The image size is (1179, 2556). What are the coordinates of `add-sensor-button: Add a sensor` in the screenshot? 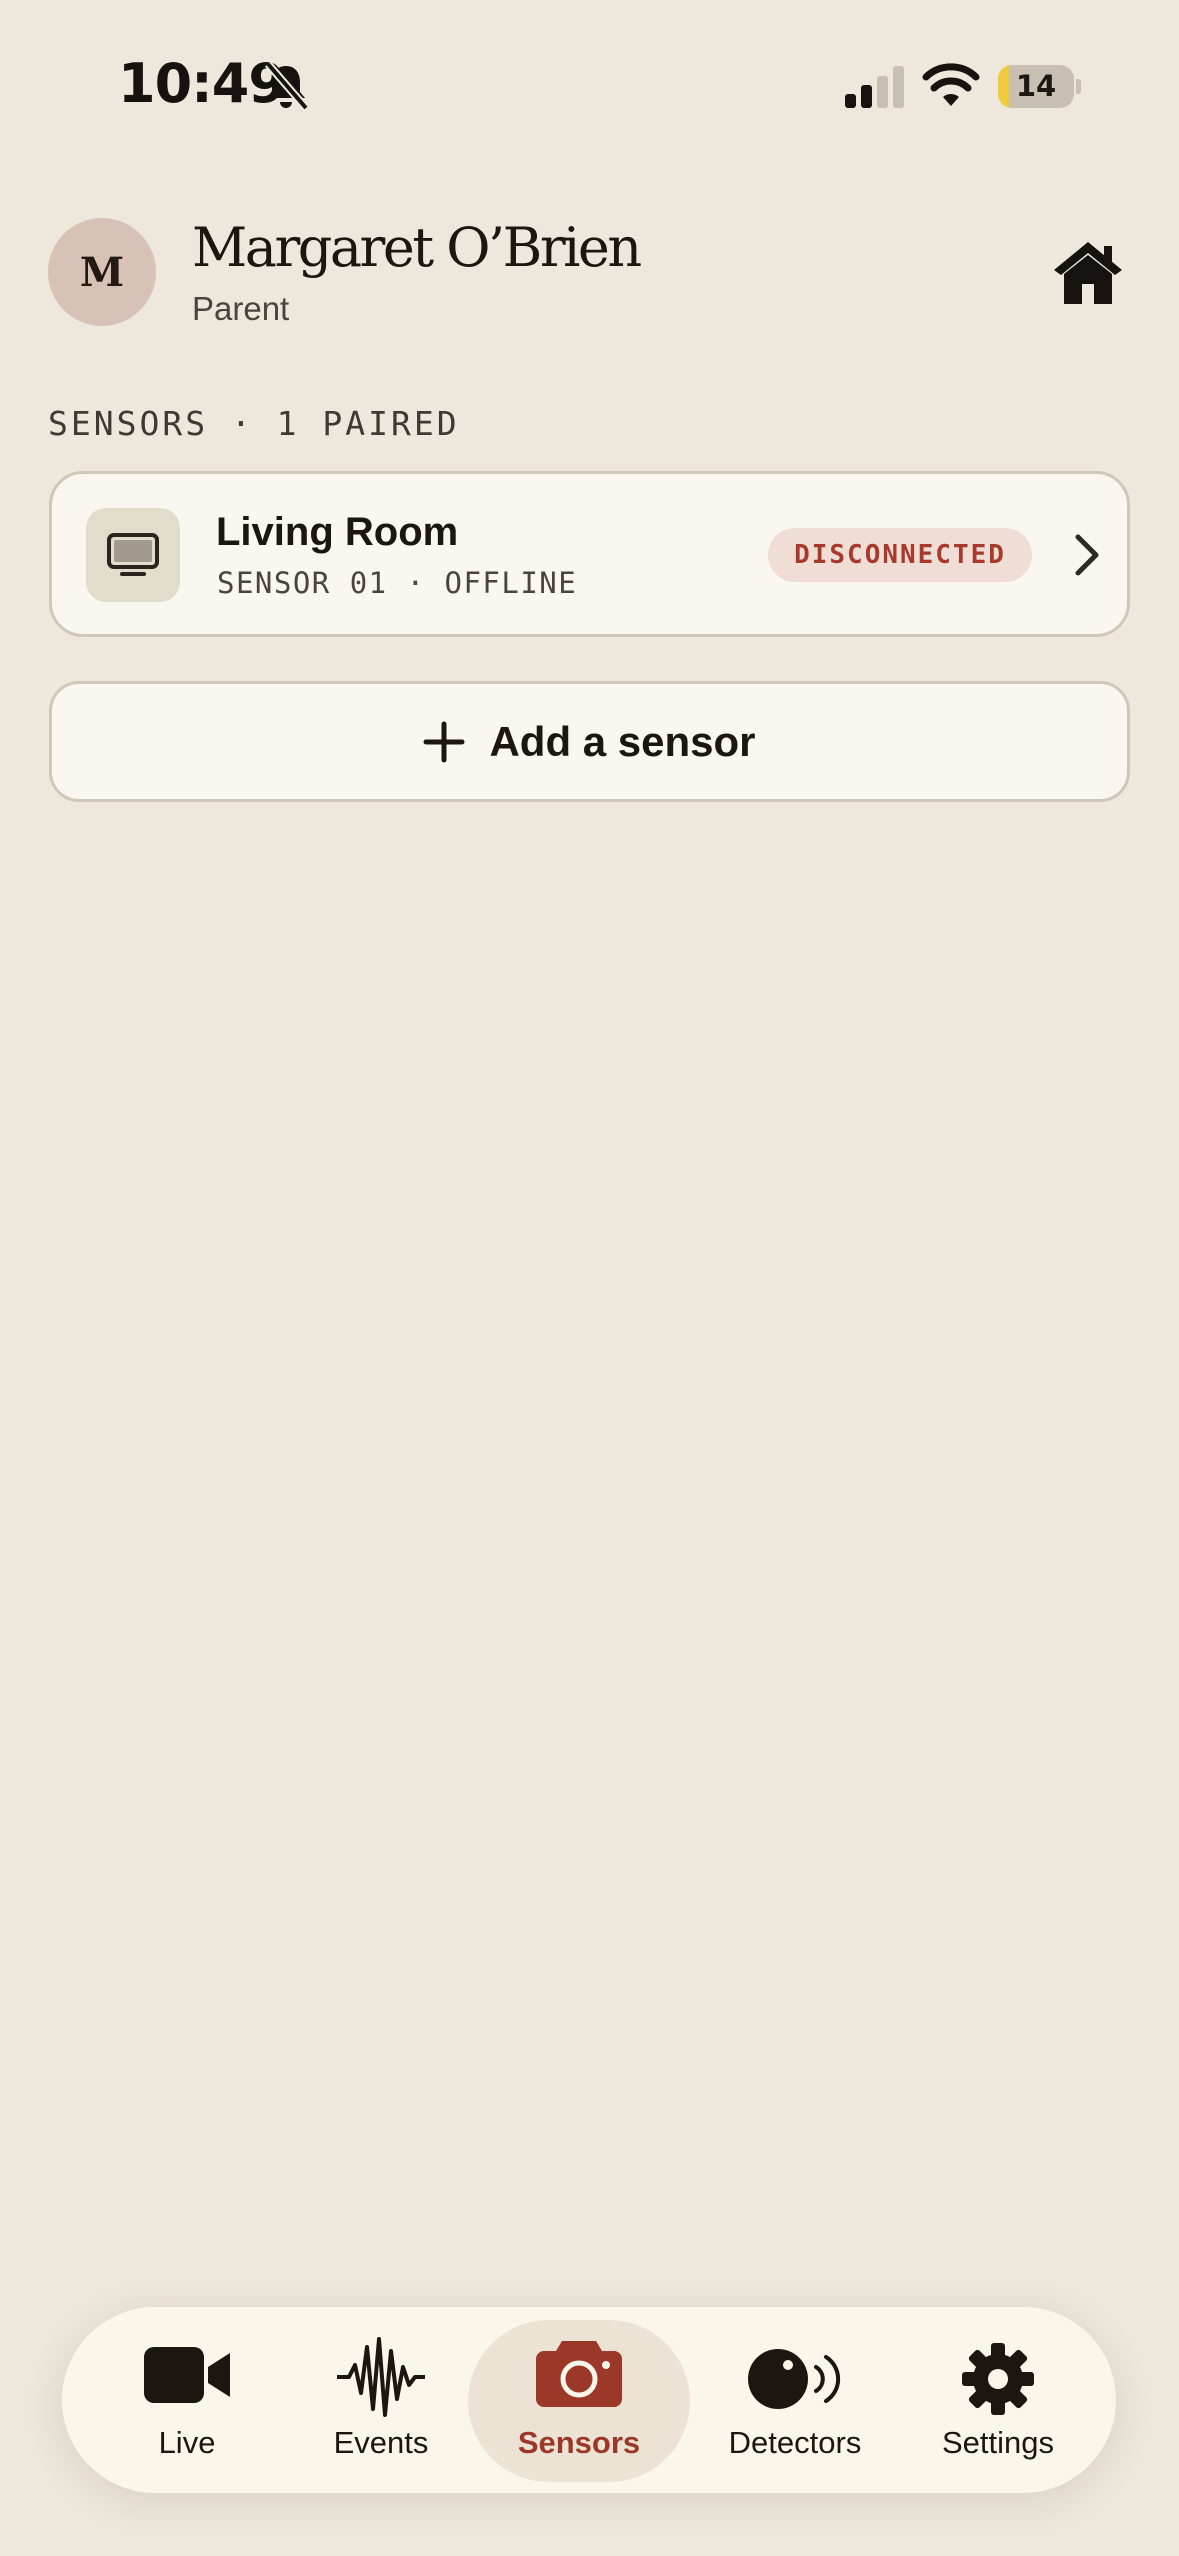 It's located at (589, 741).